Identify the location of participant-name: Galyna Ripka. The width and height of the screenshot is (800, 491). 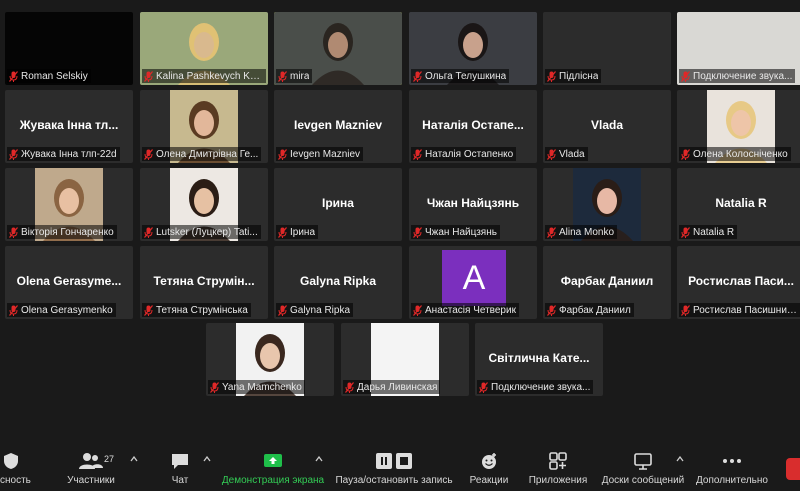
(320, 310).